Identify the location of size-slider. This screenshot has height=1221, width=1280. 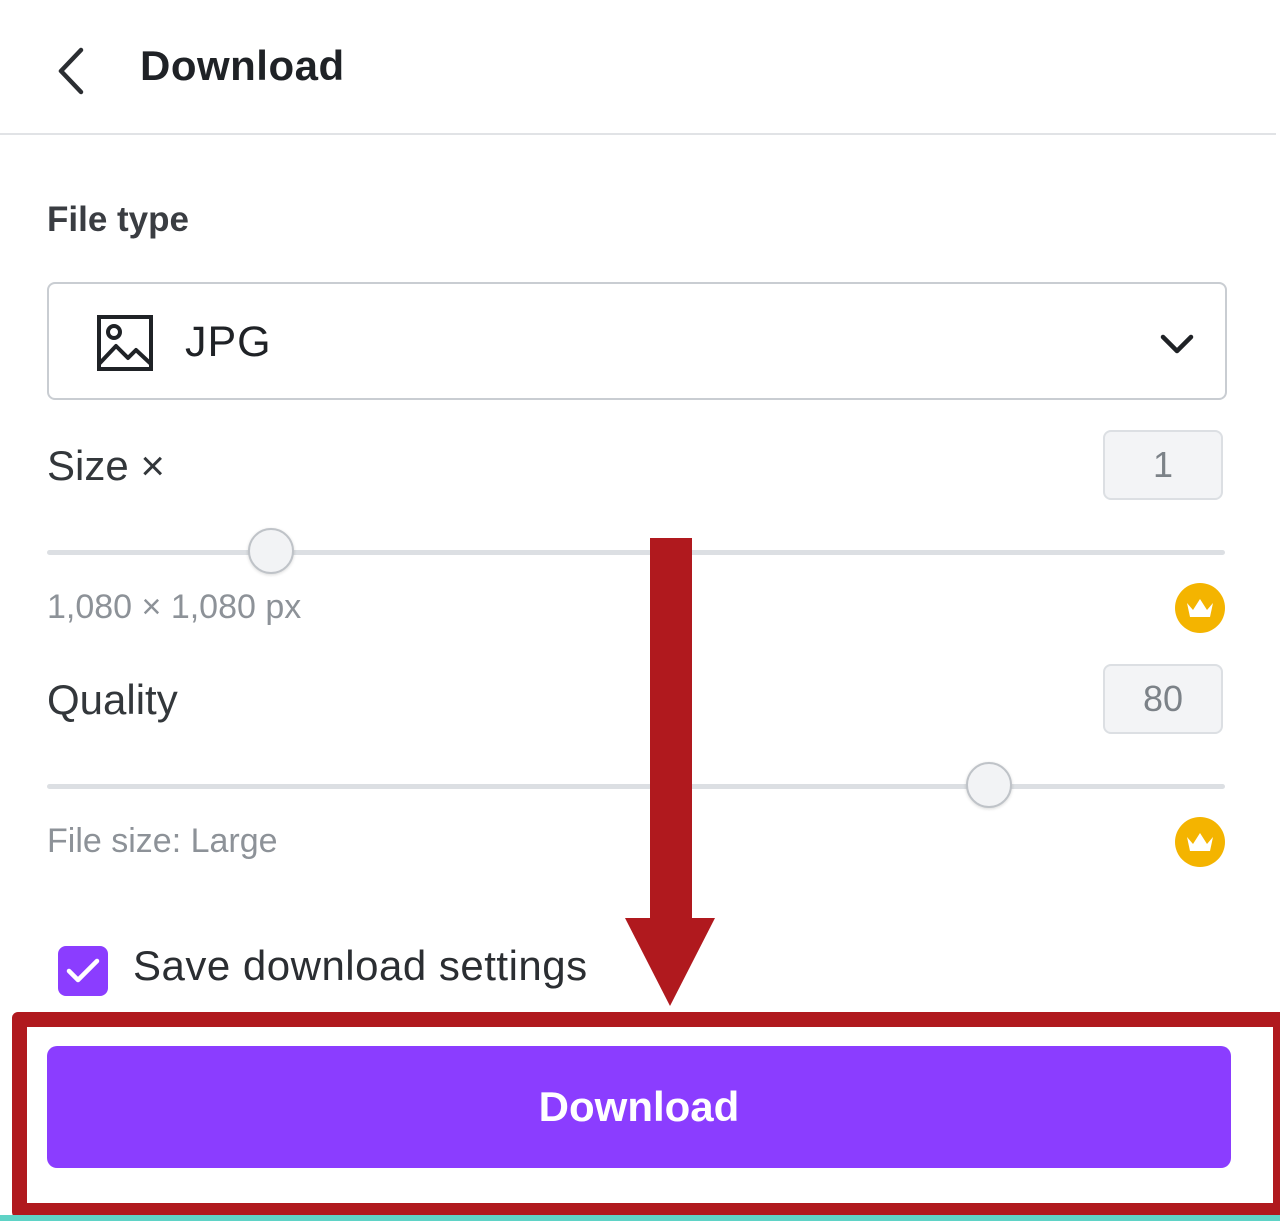
(636, 553).